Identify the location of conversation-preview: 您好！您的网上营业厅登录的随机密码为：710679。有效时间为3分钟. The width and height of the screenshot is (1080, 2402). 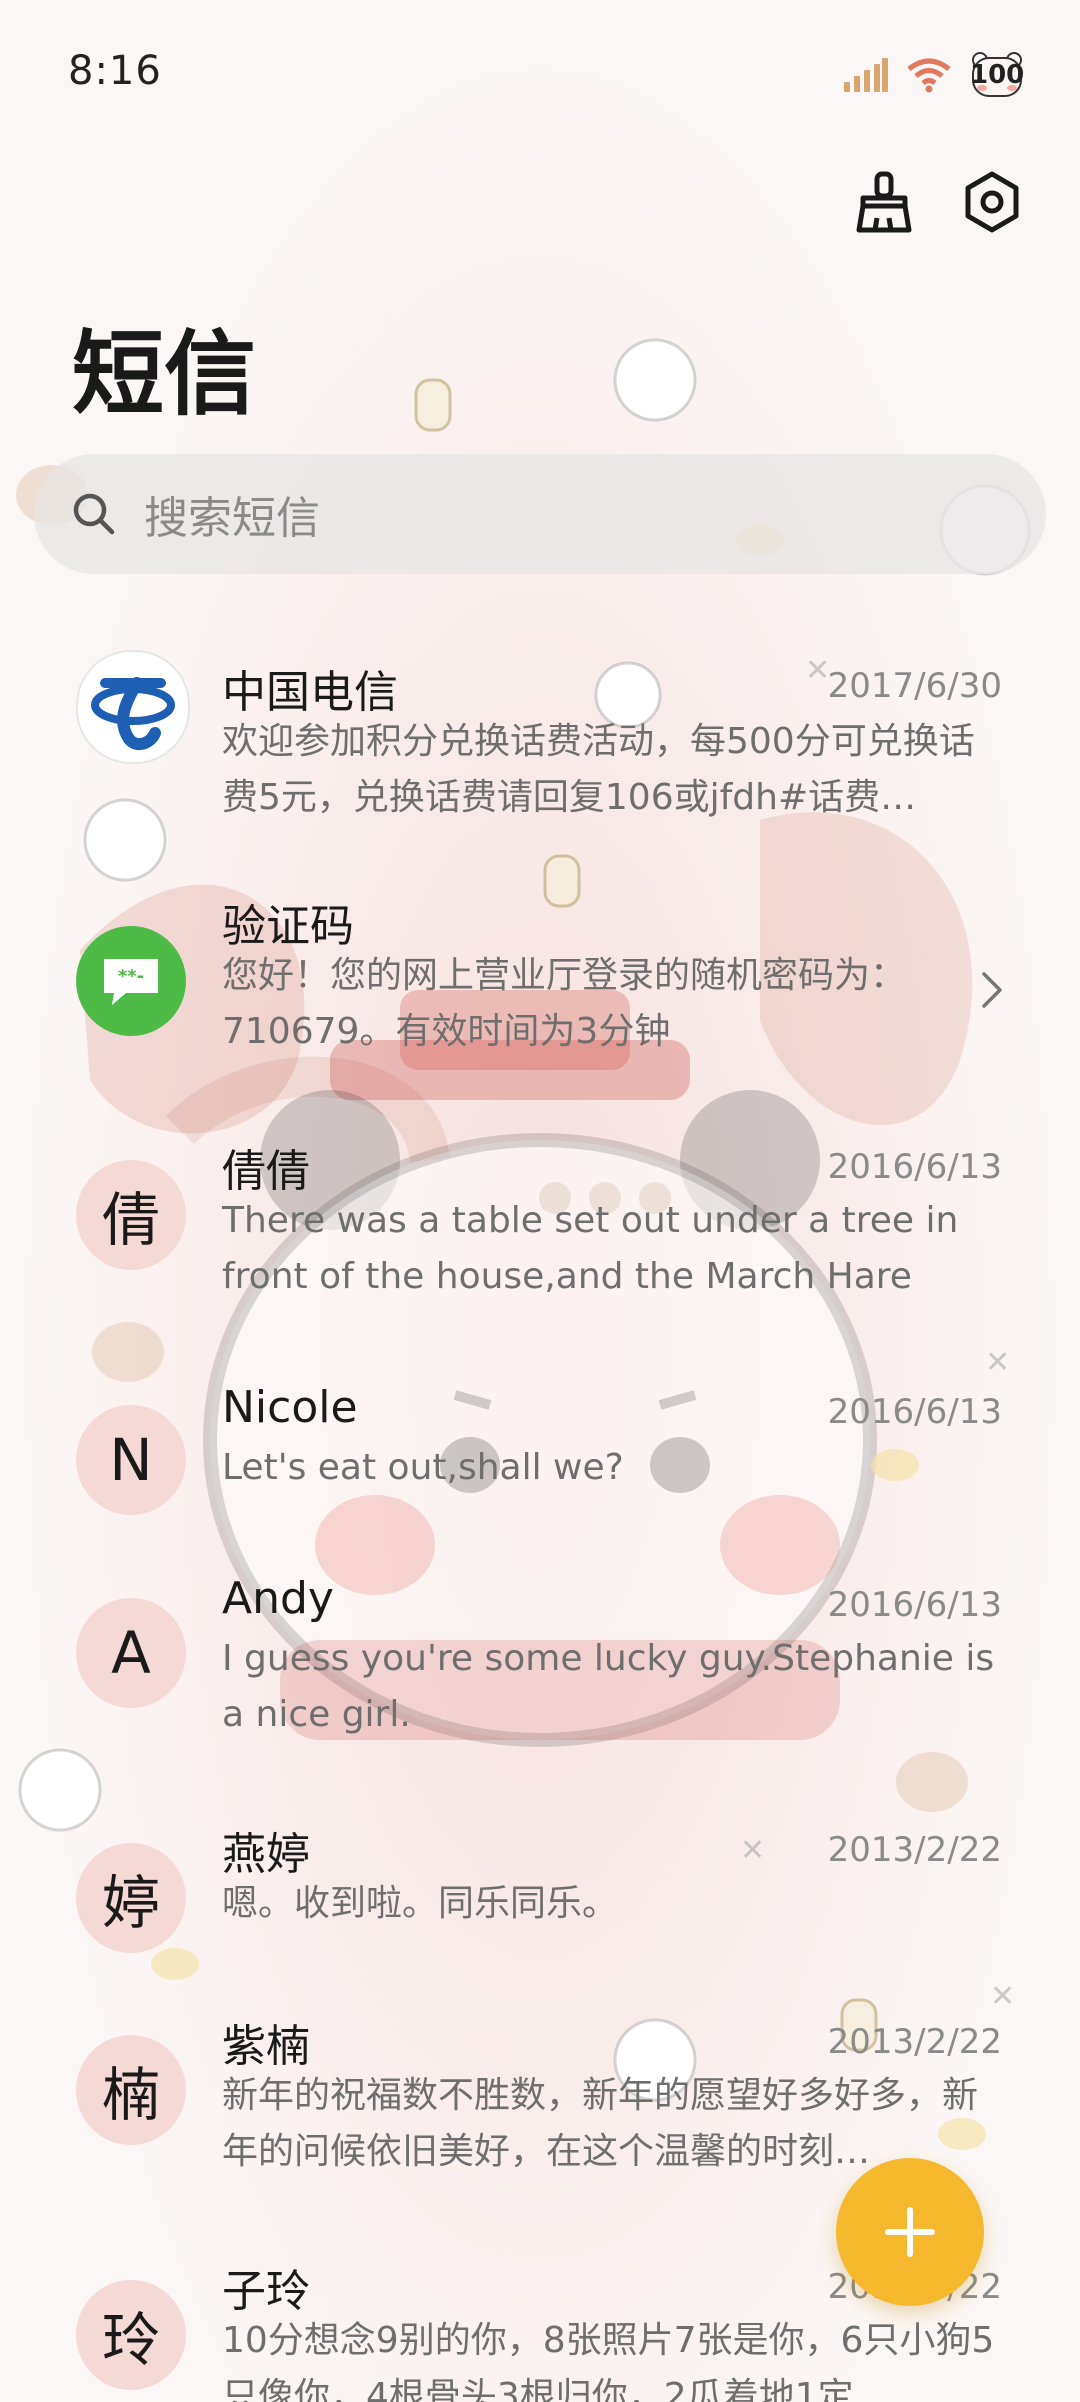
(564, 1003).